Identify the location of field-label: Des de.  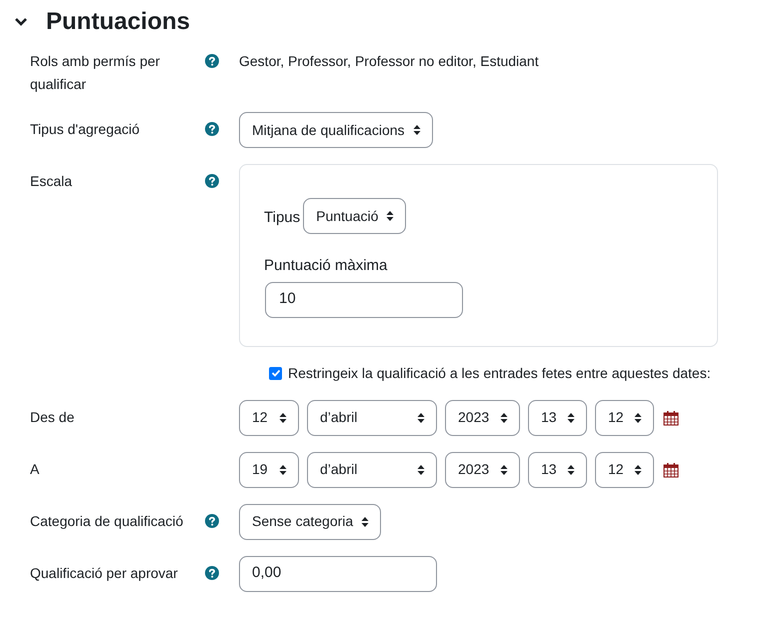
(52, 416).